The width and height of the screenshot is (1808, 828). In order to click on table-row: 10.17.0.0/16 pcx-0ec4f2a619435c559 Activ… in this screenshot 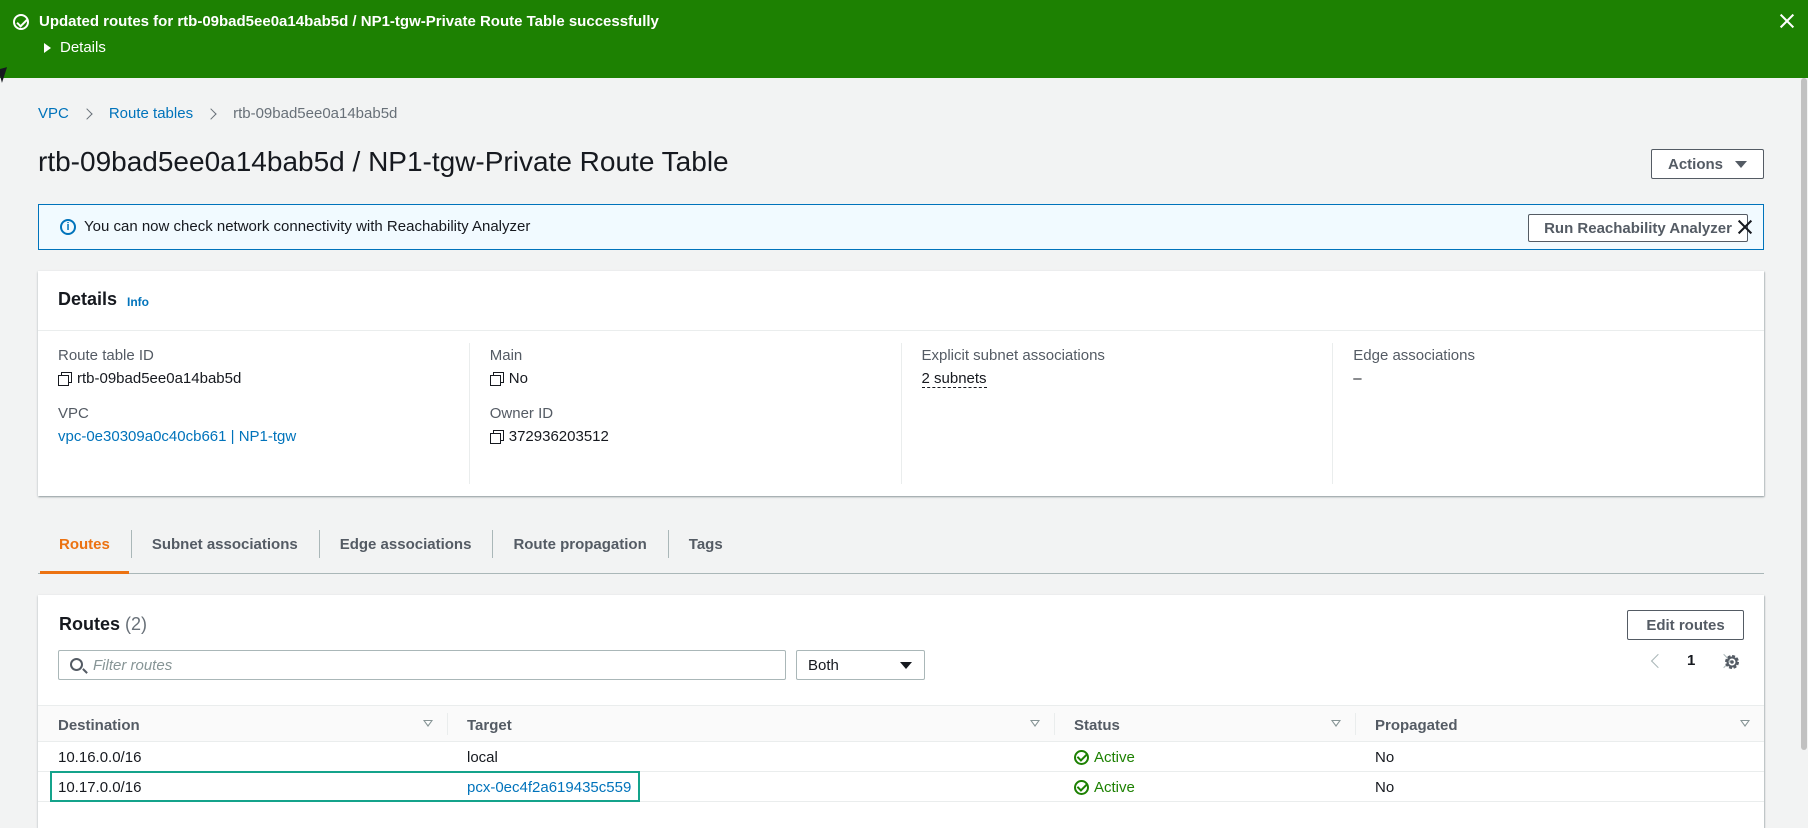, I will do `click(901, 786)`.